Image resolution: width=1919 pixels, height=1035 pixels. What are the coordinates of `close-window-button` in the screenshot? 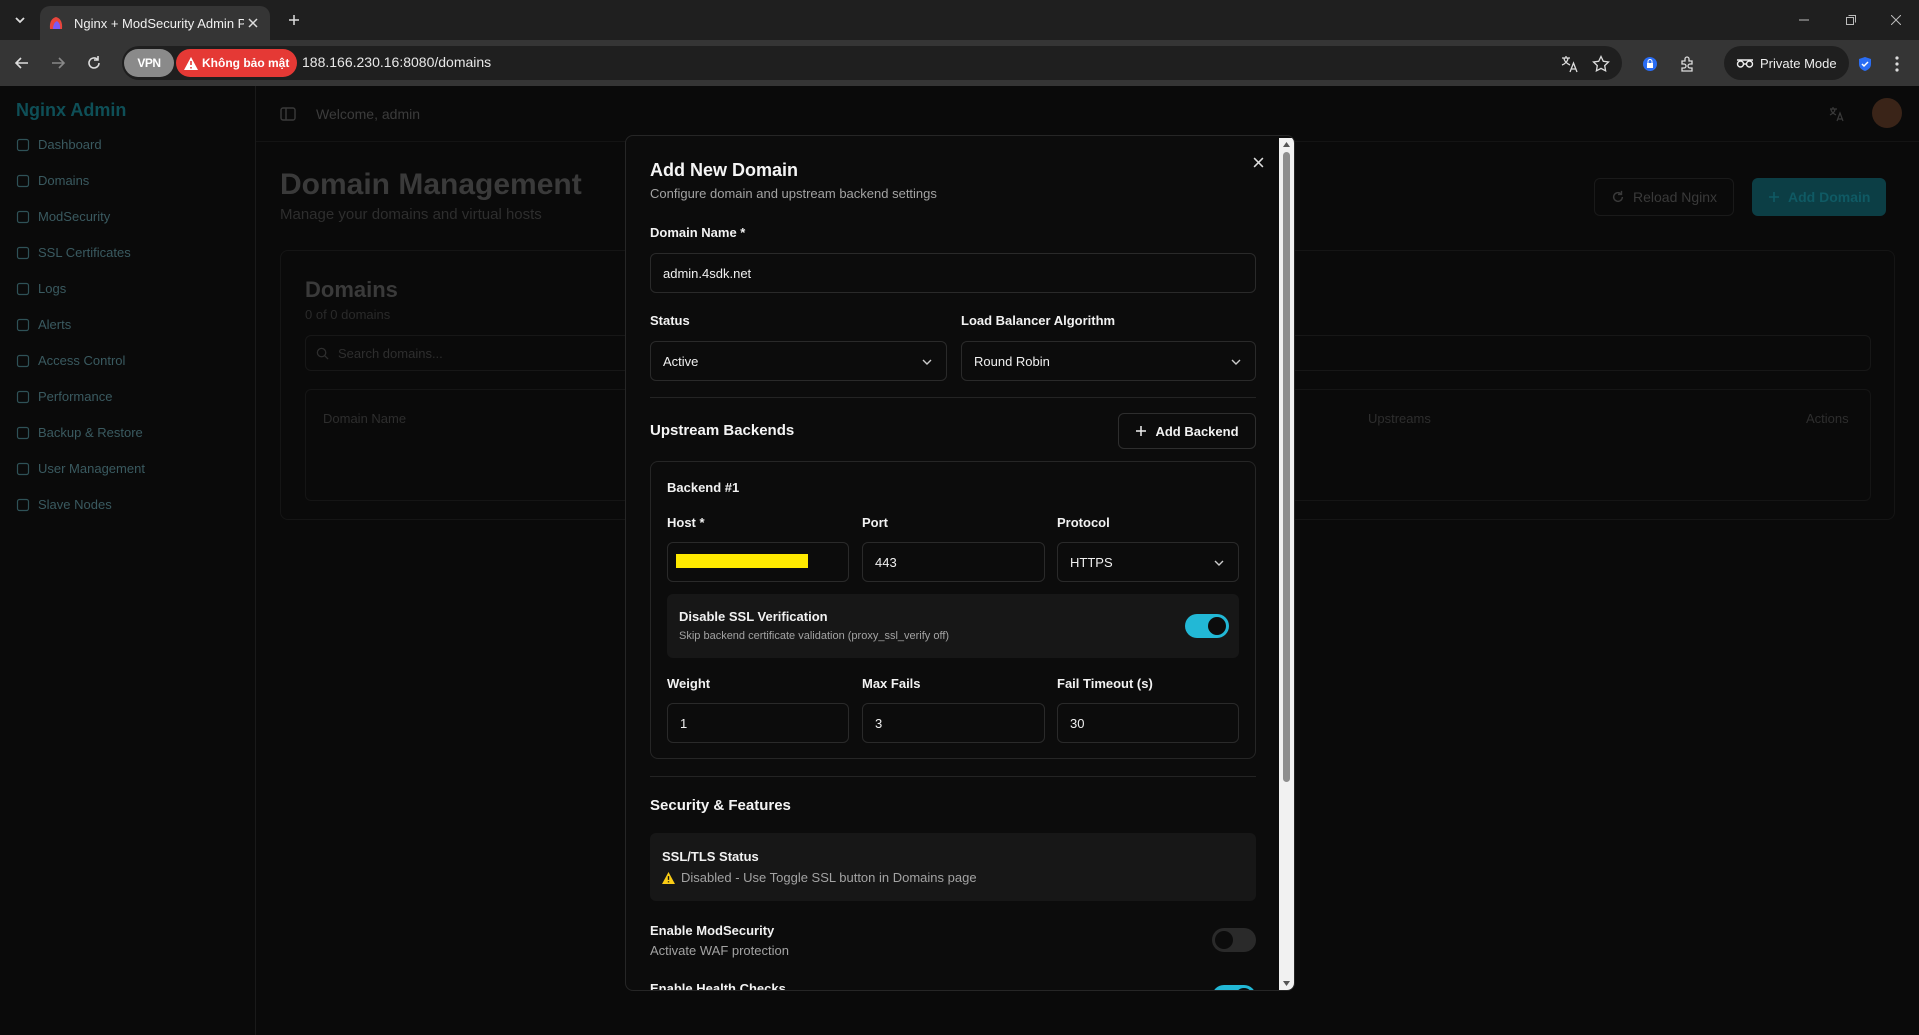 It's located at (1896, 20).